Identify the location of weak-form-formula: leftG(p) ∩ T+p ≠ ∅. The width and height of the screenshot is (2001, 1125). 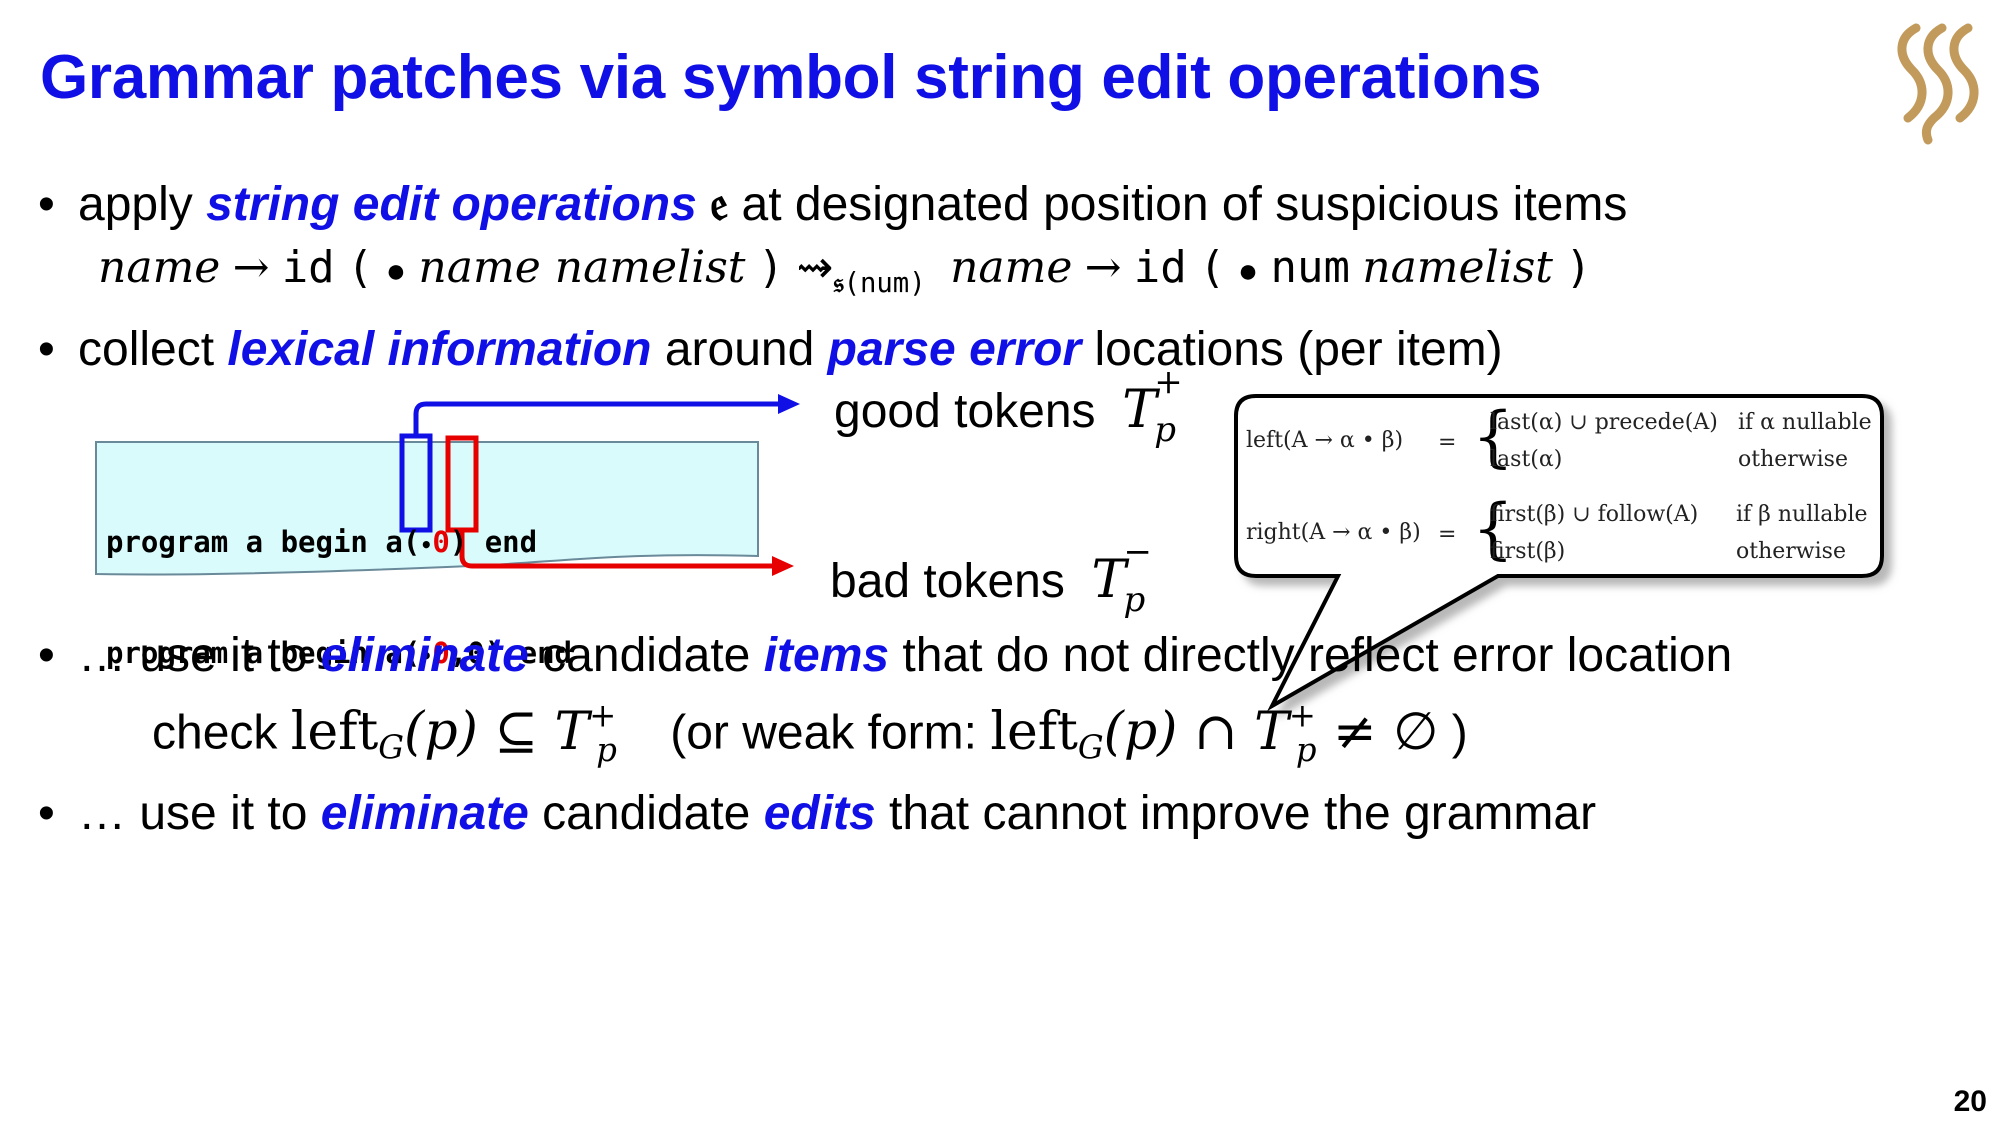
(1214, 733).